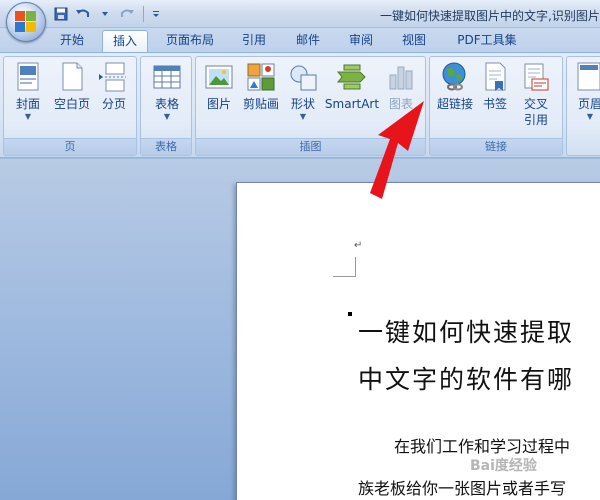 This screenshot has width=600, height=500. Describe the element at coordinates (455, 77) in the screenshot. I see `hyperlink-globe-icon` at that location.